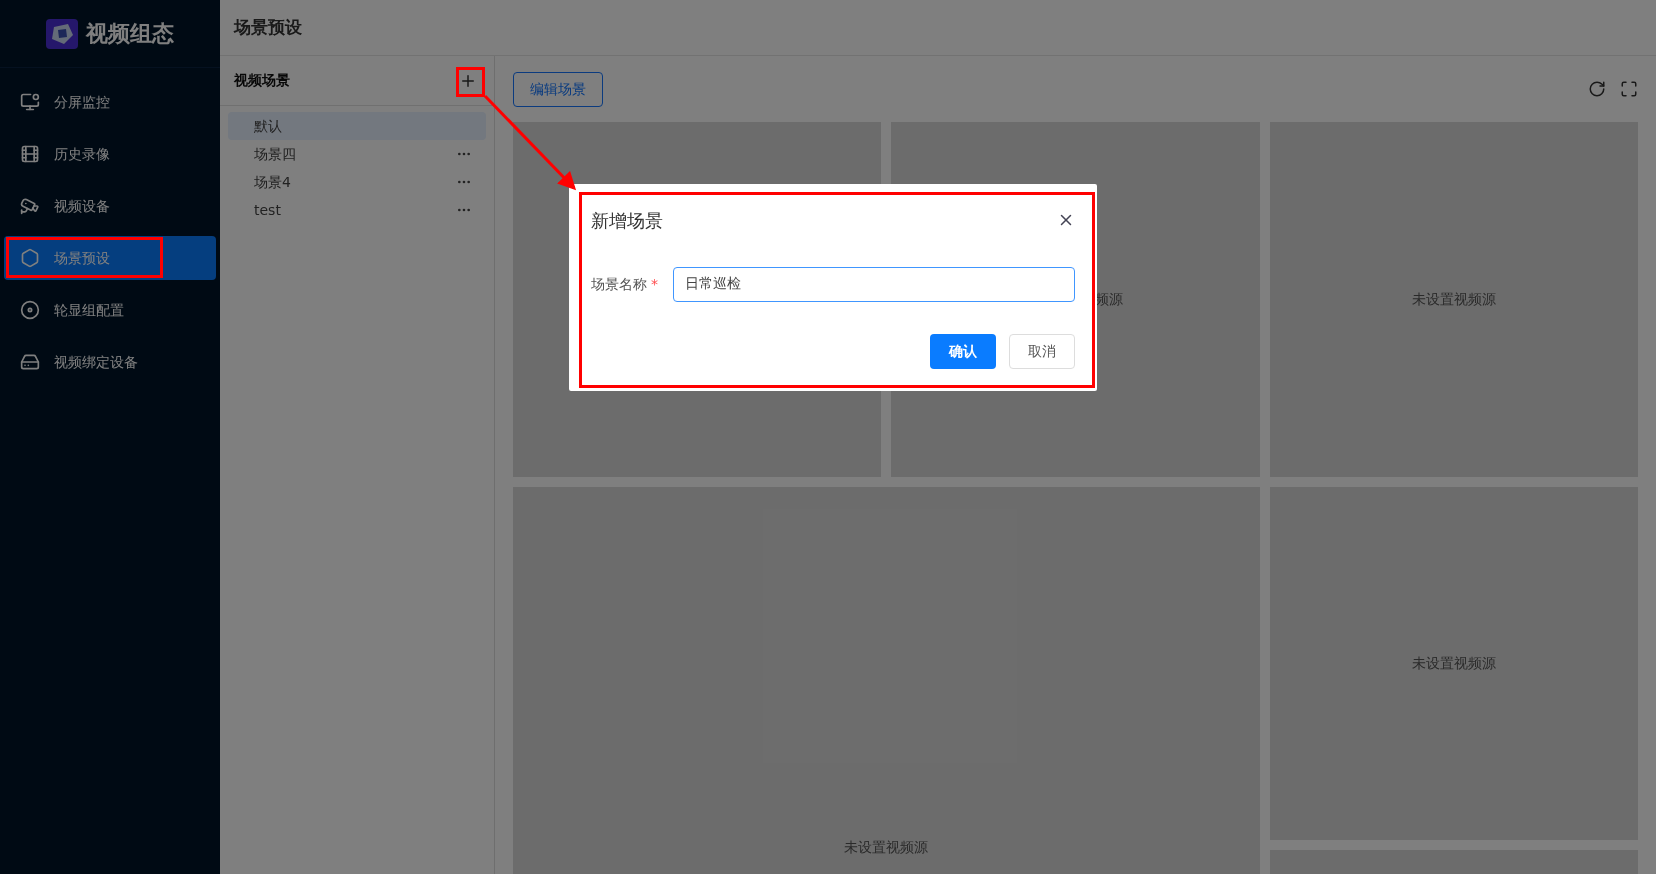  I want to click on cancel-button: 取消, so click(1042, 351).